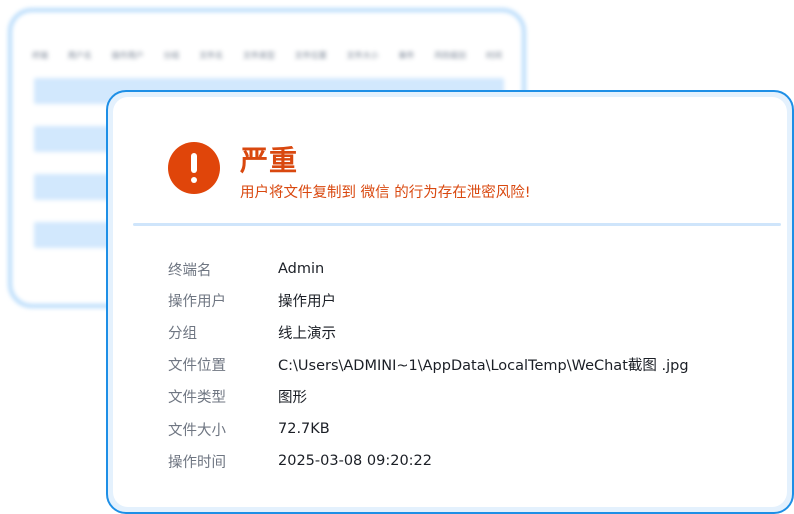 The height and width of the screenshot is (514, 794). Describe the element at coordinates (197, 430) in the screenshot. I see `detail-label: 文件大小` at that location.